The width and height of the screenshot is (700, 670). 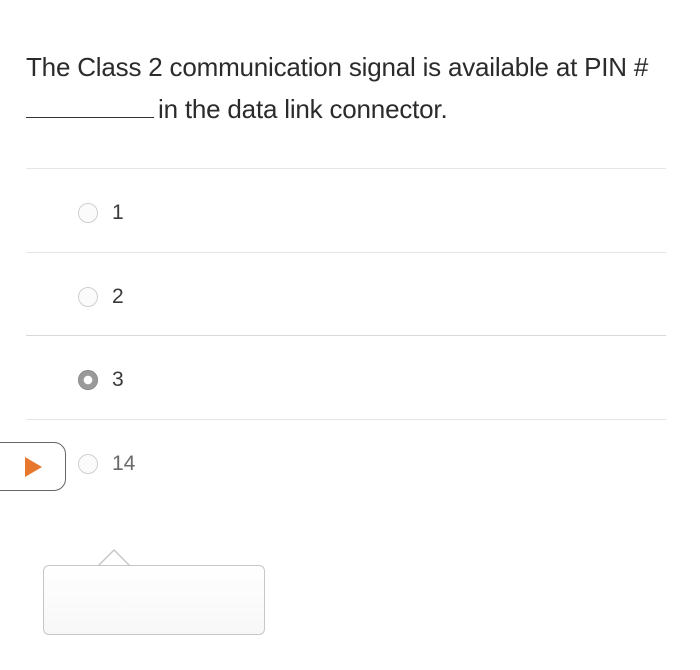 I want to click on tooltip-popup, so click(x=154, y=600).